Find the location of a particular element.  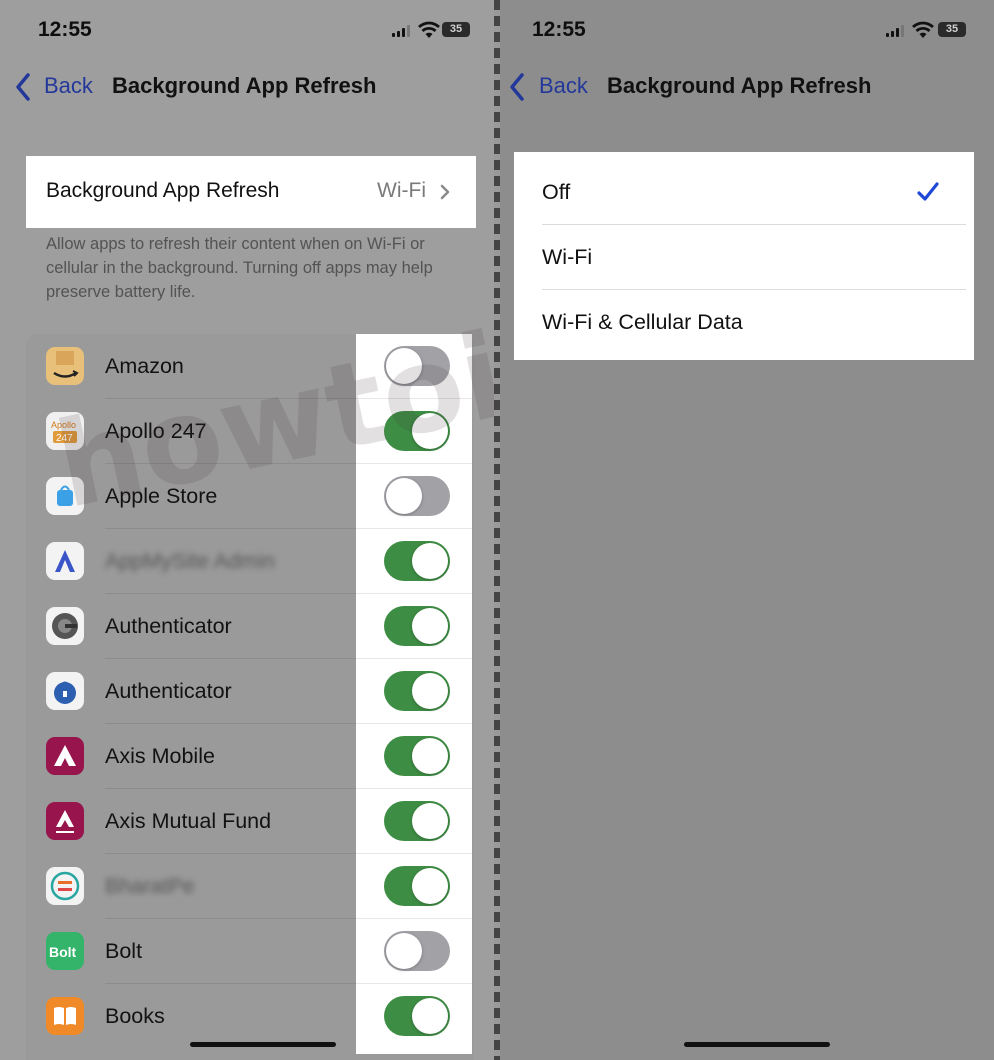

background-app-refresh-row: Background App Refresh Wi-Fi is located at coordinates (251, 192).